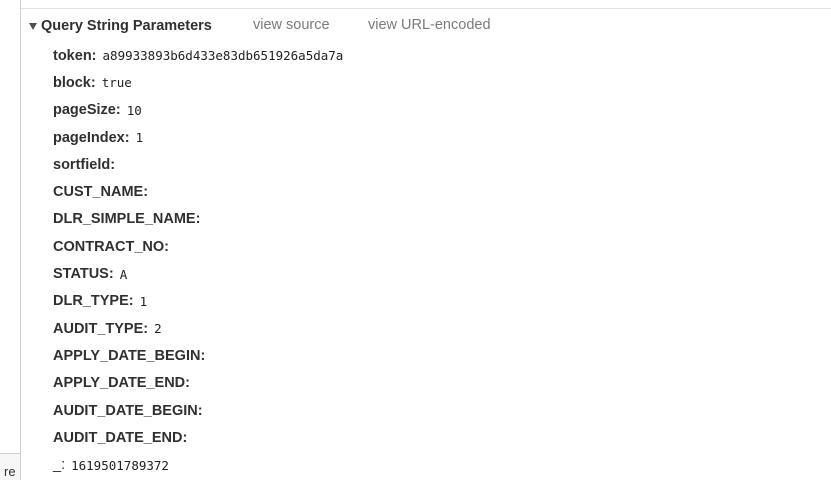 The image size is (831, 480). What do you see at coordinates (109, 246) in the screenshot?
I see `param-key: CONTRACT_NO` at bounding box center [109, 246].